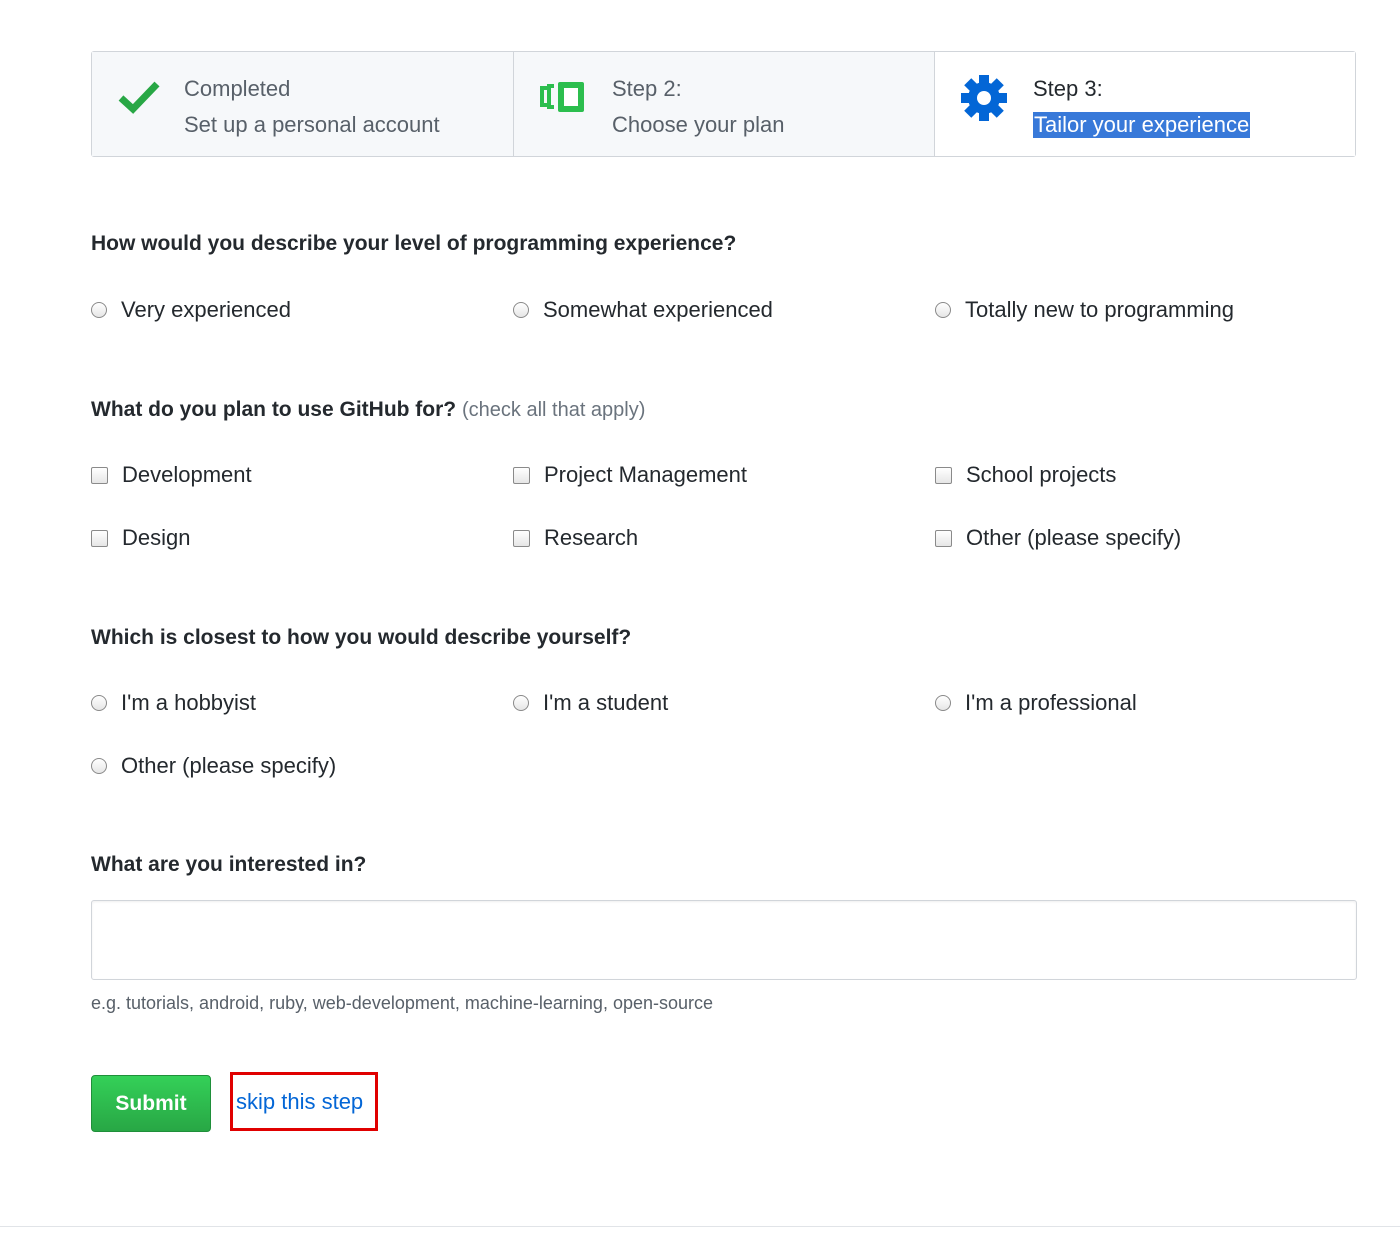 This screenshot has width=1400, height=1234. What do you see at coordinates (564, 99) in the screenshot?
I see `plan-icon` at bounding box center [564, 99].